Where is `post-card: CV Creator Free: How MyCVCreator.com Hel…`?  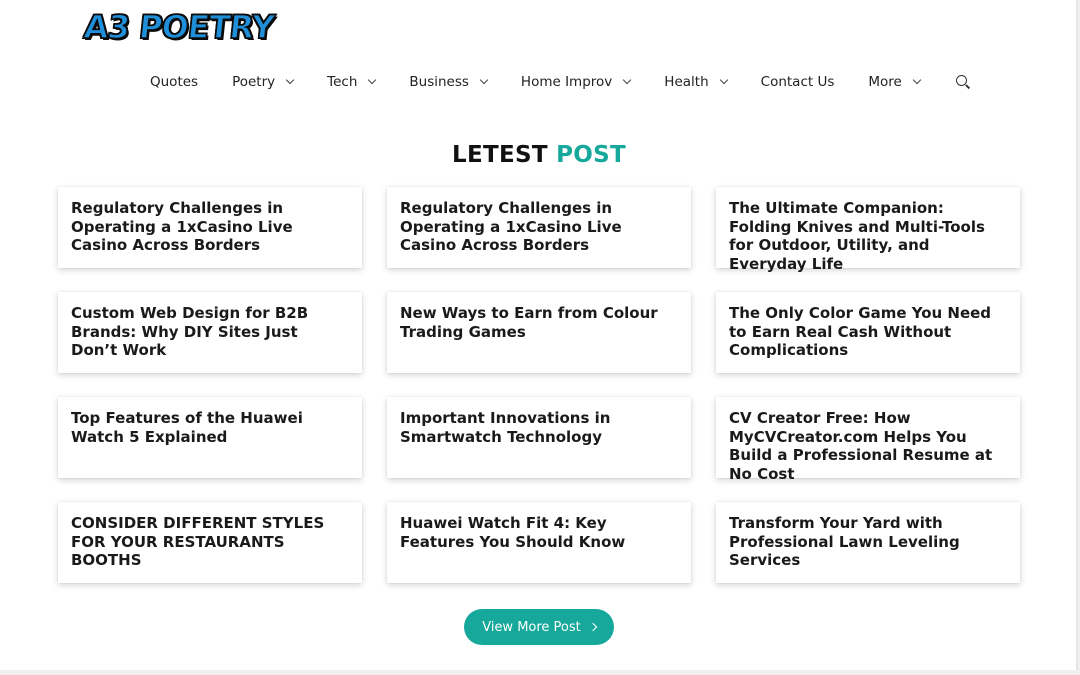
post-card: CV Creator Free: How MyCVCreator.com Hel… is located at coordinates (868, 440).